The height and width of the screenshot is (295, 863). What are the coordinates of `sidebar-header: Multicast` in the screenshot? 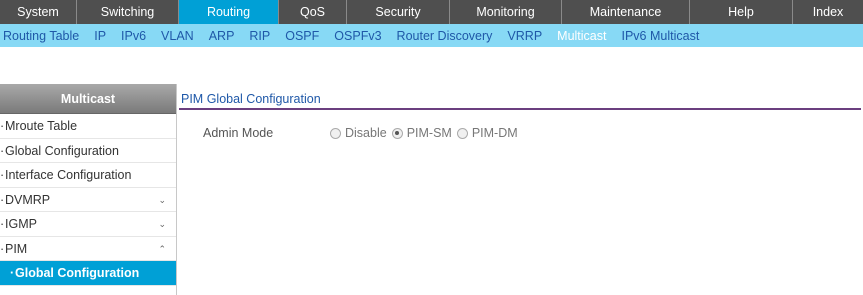 It's located at (88, 99).